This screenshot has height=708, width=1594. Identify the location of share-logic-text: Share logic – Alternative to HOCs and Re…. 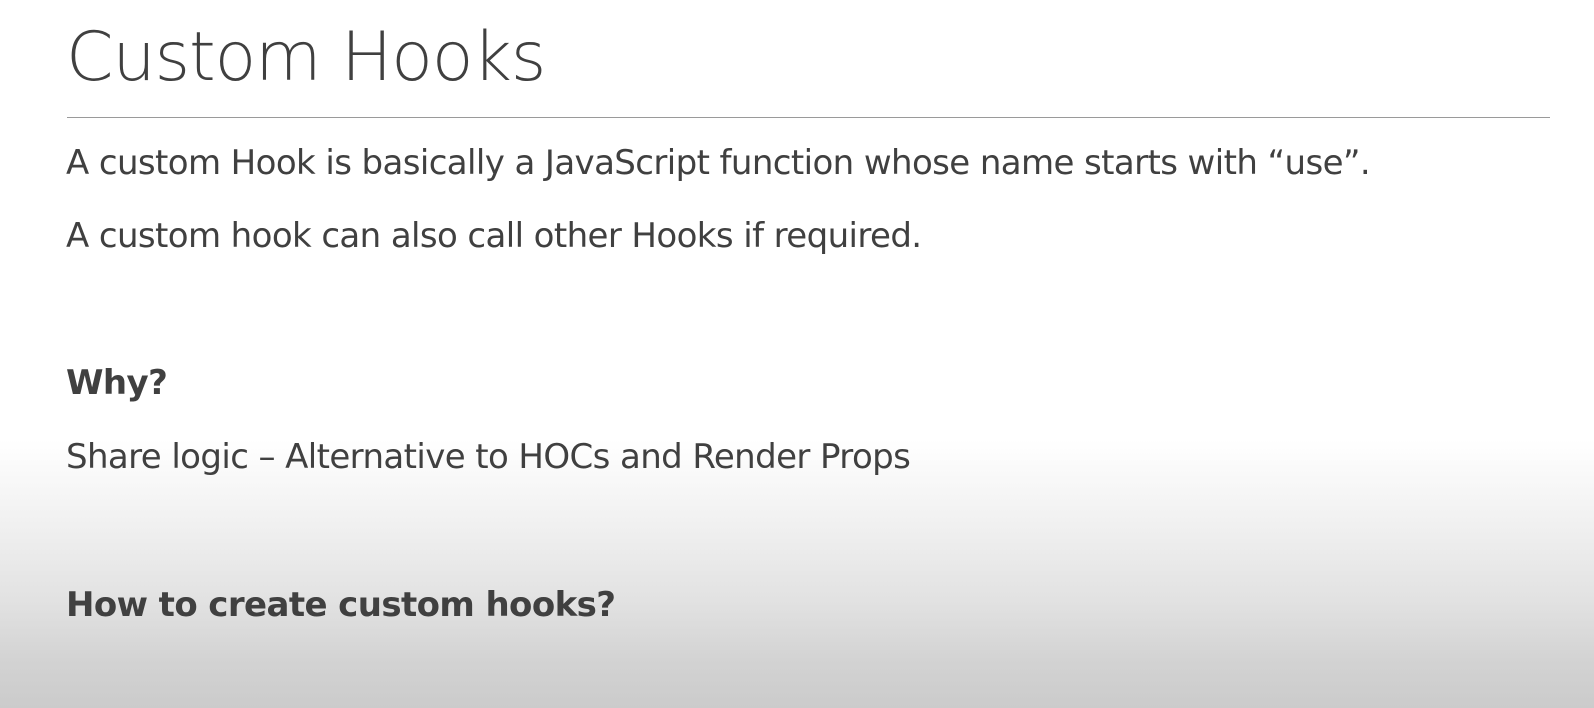
(488, 457).